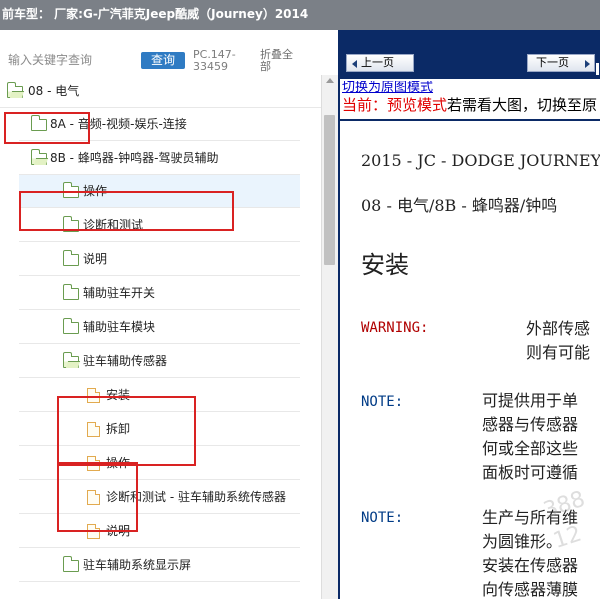 The image size is (600, 599). I want to click on tree-item-buzzers-chimes: 8B - 蜂鸣器-钟鸣器-驾驶员辅助, so click(159, 158).